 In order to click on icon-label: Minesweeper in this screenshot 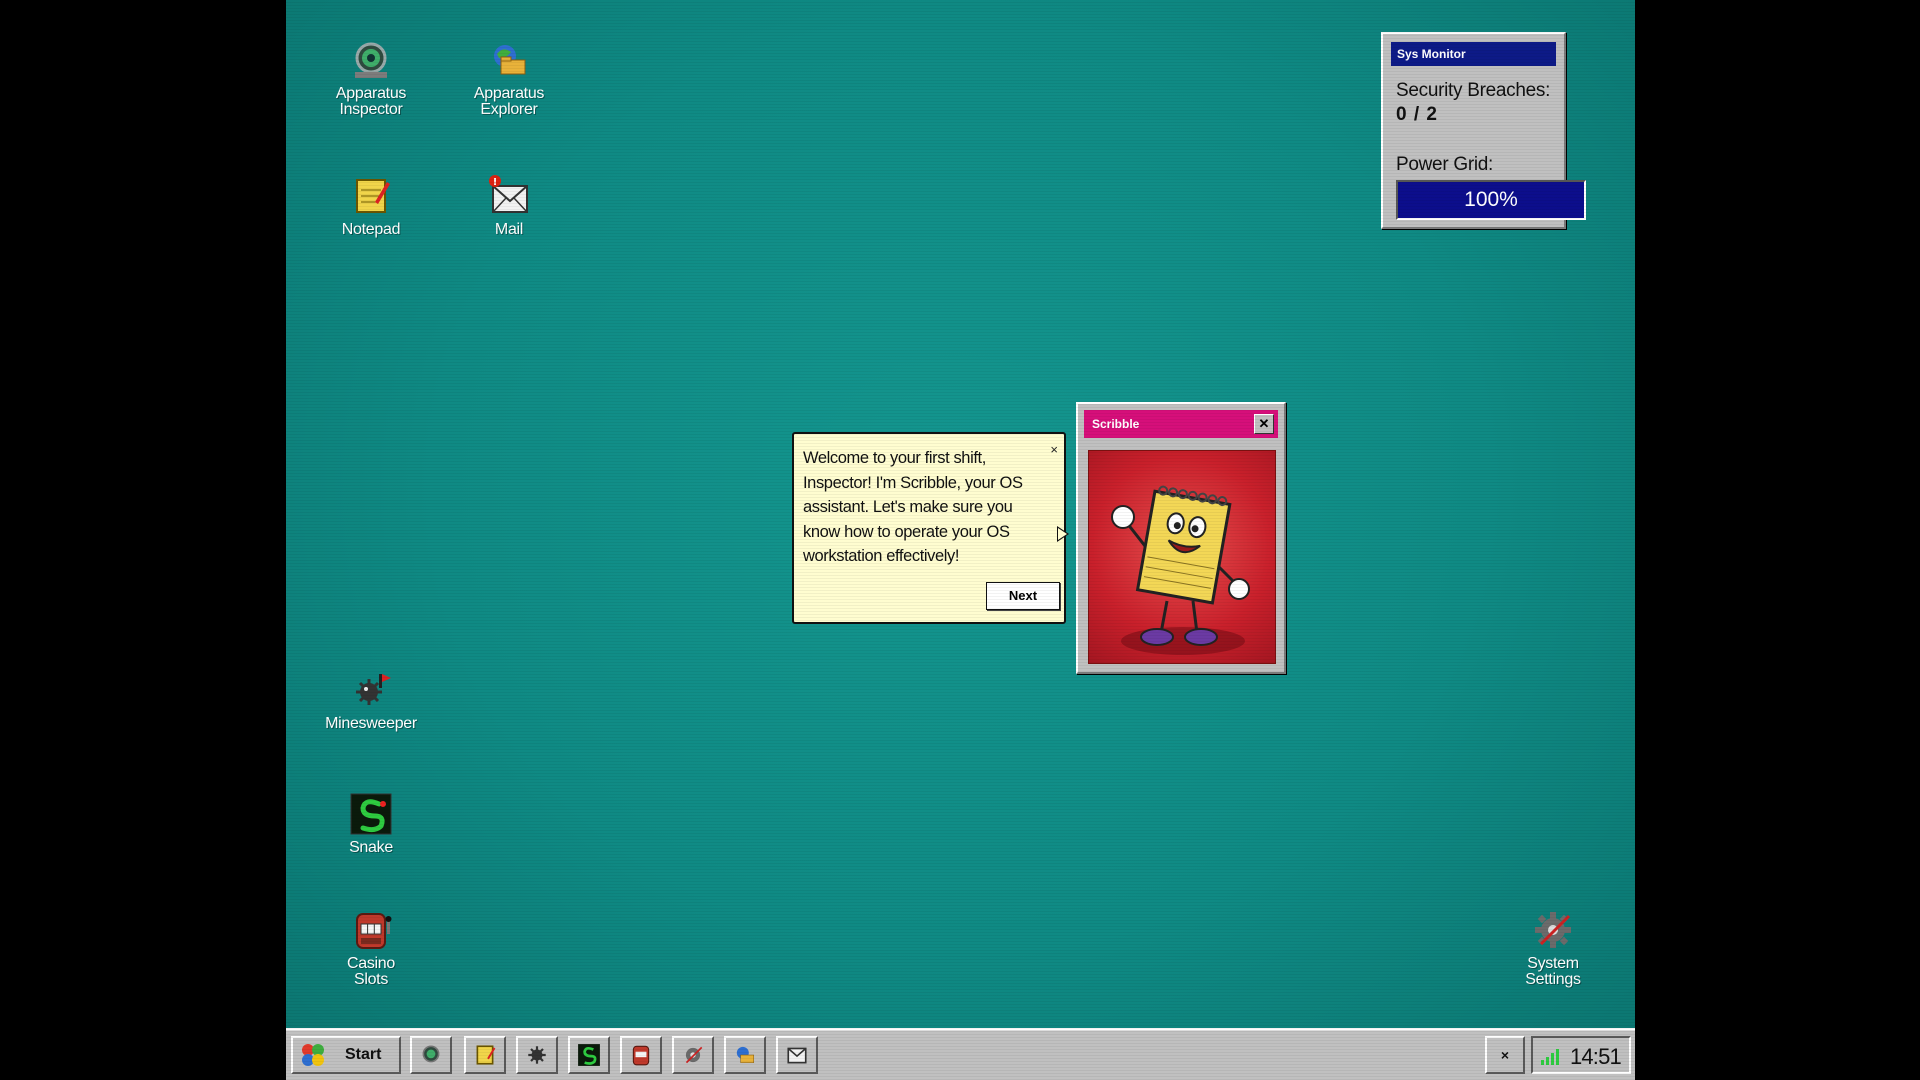, I will do `click(371, 723)`.